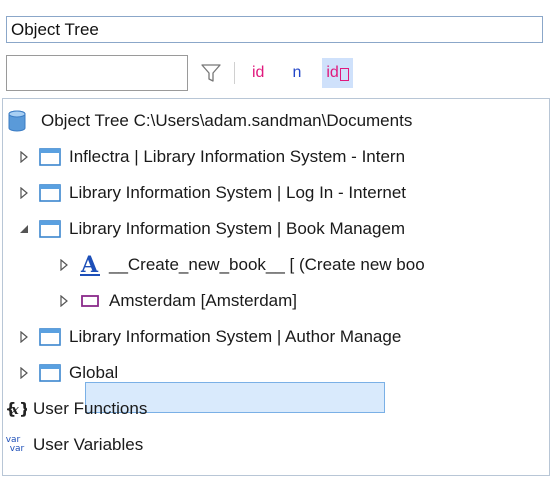 The width and height of the screenshot is (555, 478). Describe the element at coordinates (203, 300) in the screenshot. I see `tree-item-label: Amsterdam [Amsterdam]` at that location.